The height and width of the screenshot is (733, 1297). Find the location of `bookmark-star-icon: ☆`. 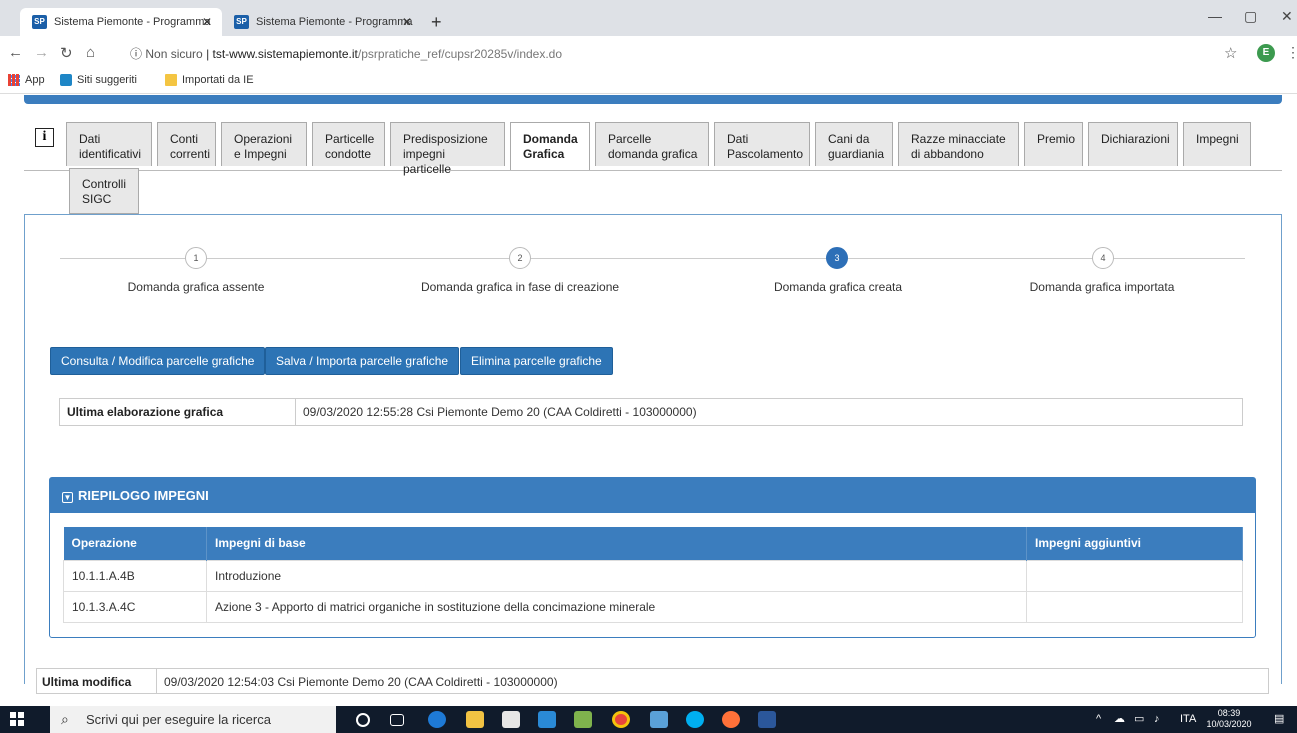

bookmark-star-icon: ☆ is located at coordinates (1230, 53).